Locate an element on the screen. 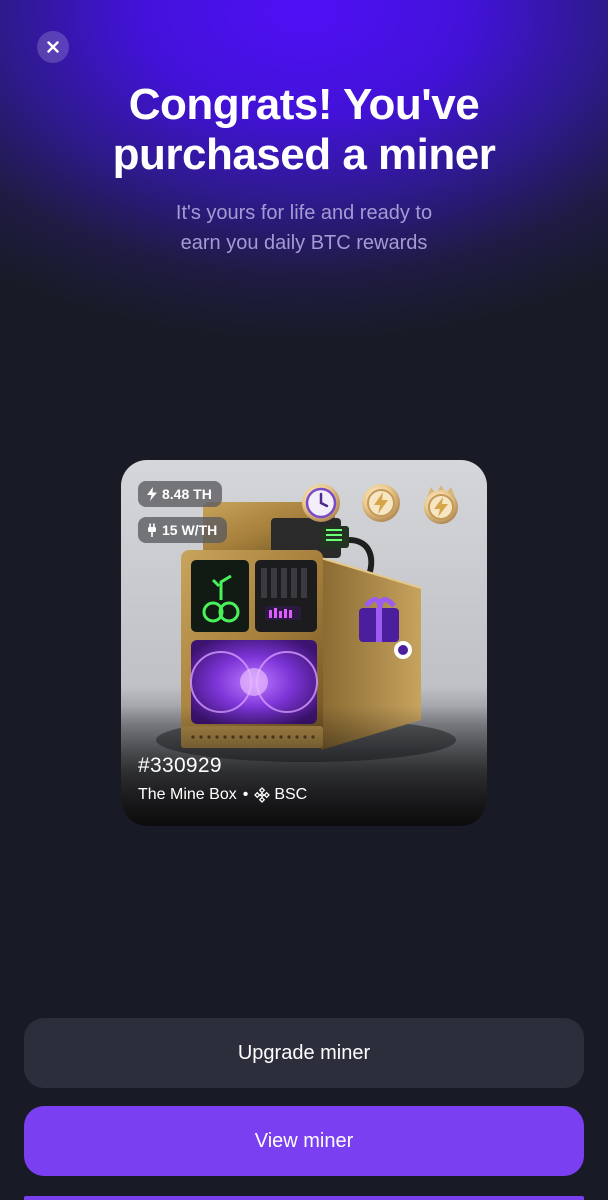 Image resolution: width=608 pixels, height=1200 pixels. subtitle-line-1: It's yours for life and ready to is located at coordinates (304, 213).